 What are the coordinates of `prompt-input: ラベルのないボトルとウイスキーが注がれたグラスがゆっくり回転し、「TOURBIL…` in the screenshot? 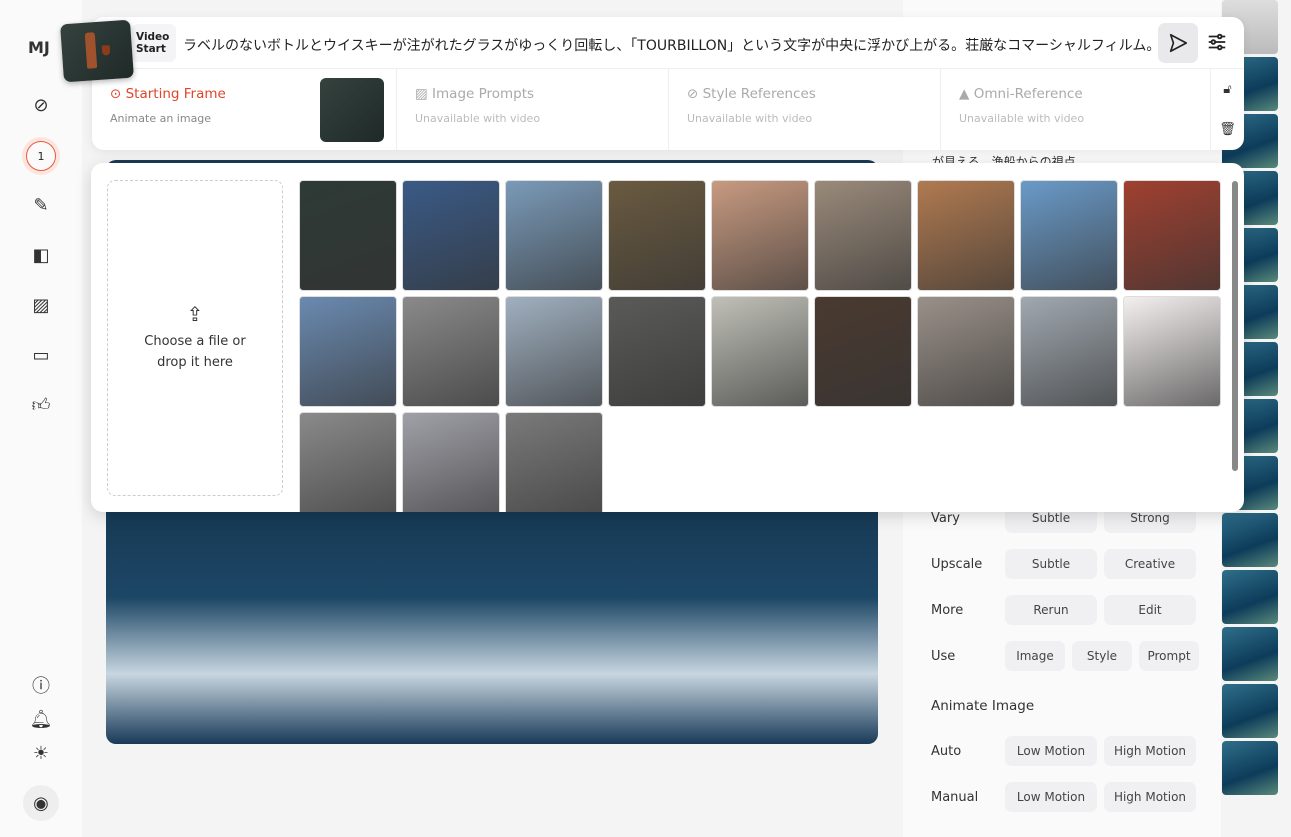 It's located at (671, 45).